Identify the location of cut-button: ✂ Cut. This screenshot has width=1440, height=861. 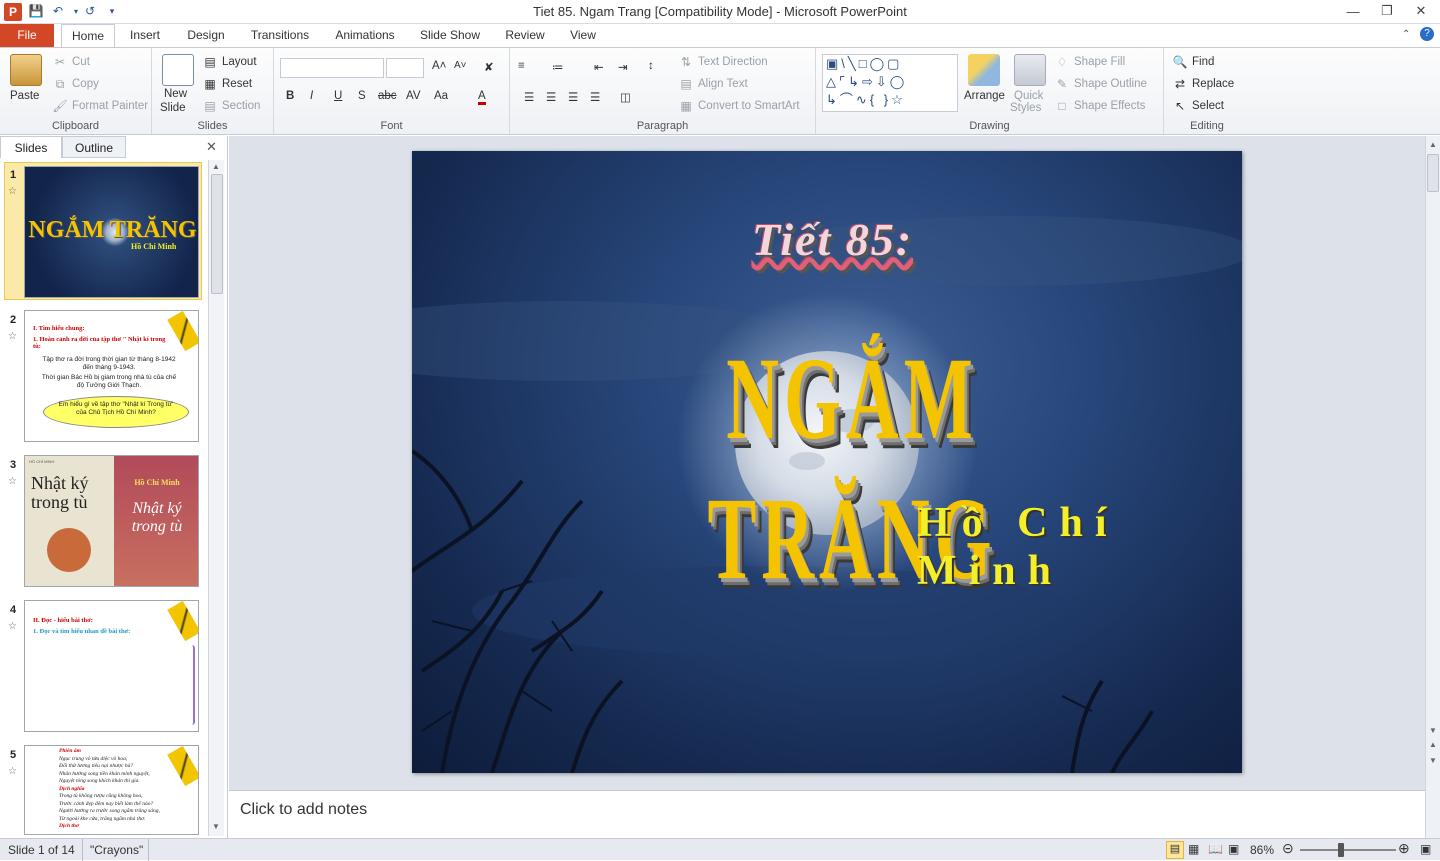
(71, 62).